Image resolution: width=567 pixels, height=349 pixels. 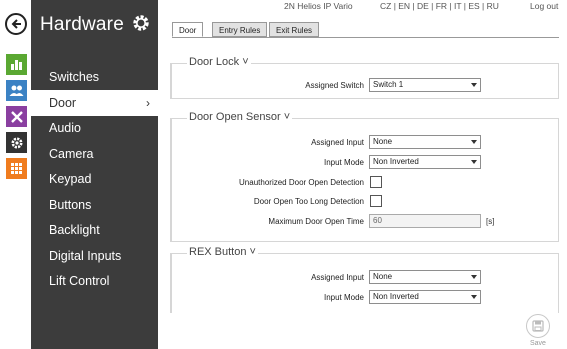 I want to click on directory-users-icon, so click(x=16, y=90).